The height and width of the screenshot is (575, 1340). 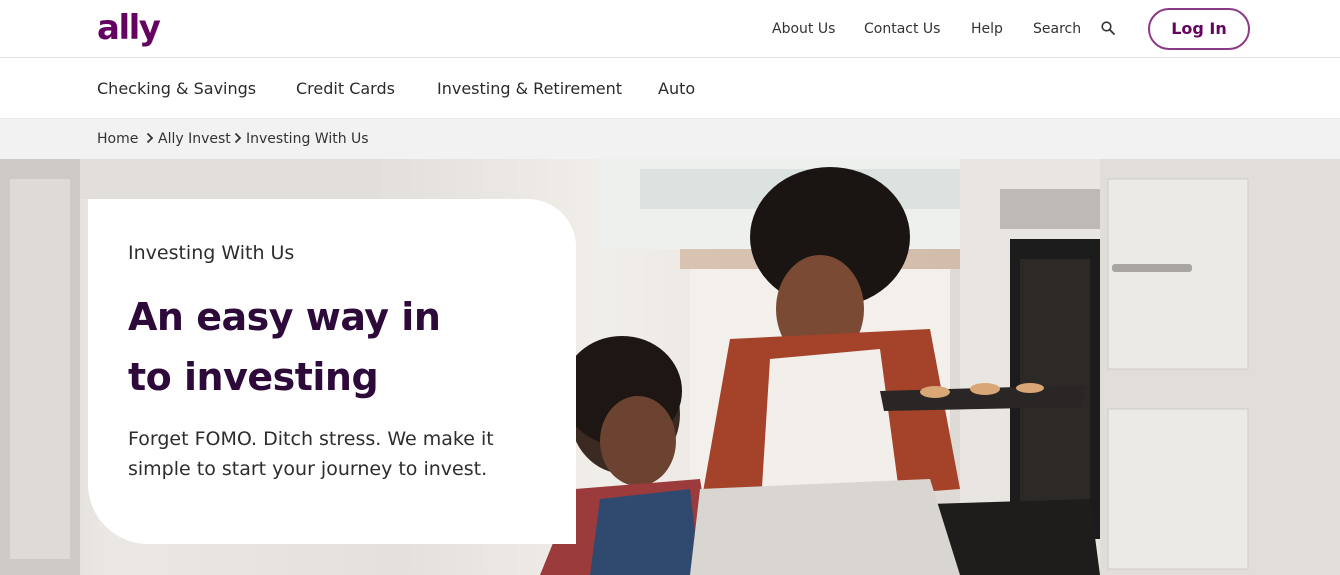 What do you see at coordinates (117, 139) in the screenshot?
I see `breadcrumb-home: Home` at bounding box center [117, 139].